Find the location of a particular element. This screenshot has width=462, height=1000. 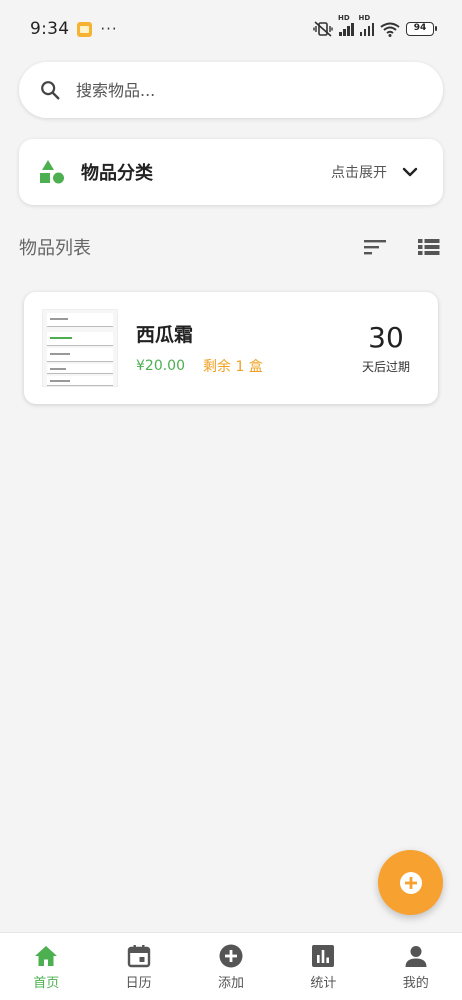

item-card: 西瓜霜 ¥20.00 剩余 1 盒 30 天后过期 is located at coordinates (231, 348).